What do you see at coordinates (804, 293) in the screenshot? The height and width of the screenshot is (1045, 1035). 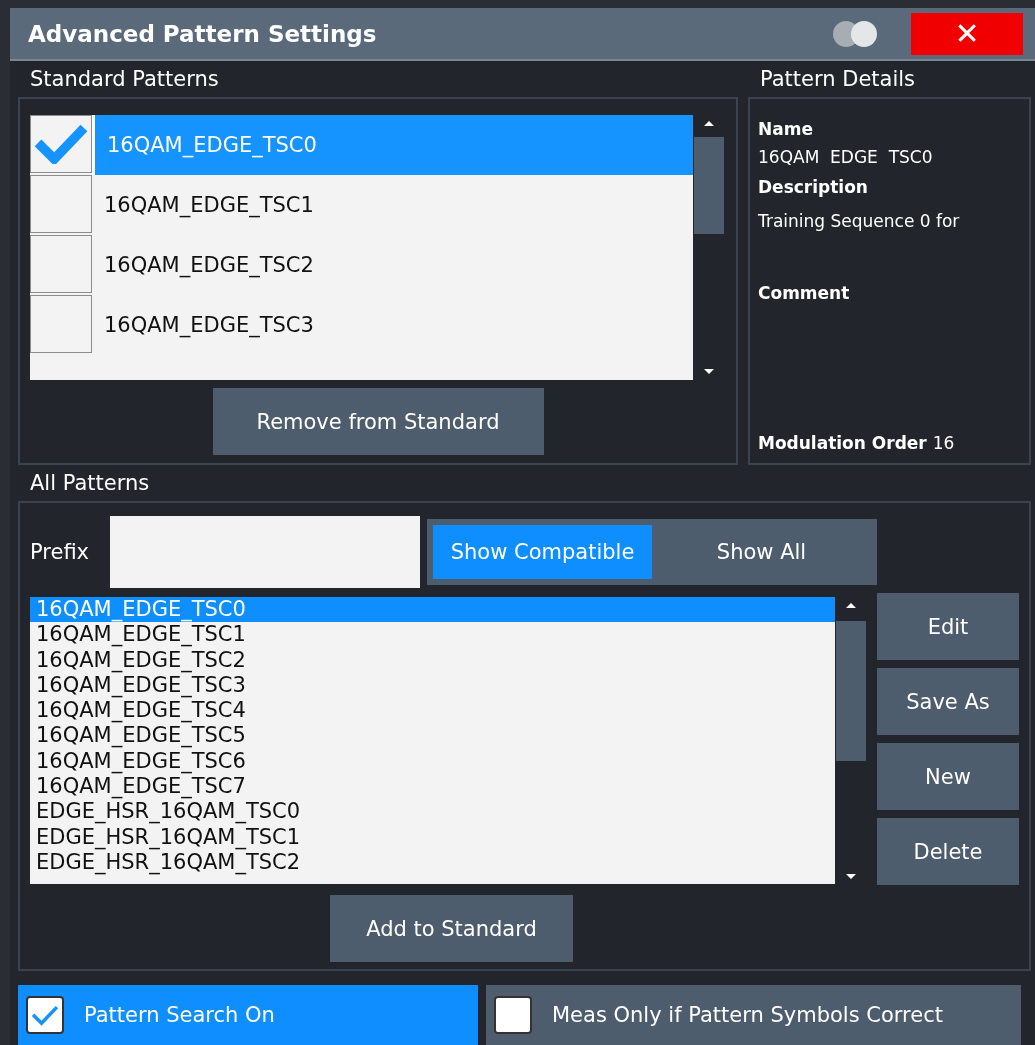 I see `field-label: Comment` at bounding box center [804, 293].